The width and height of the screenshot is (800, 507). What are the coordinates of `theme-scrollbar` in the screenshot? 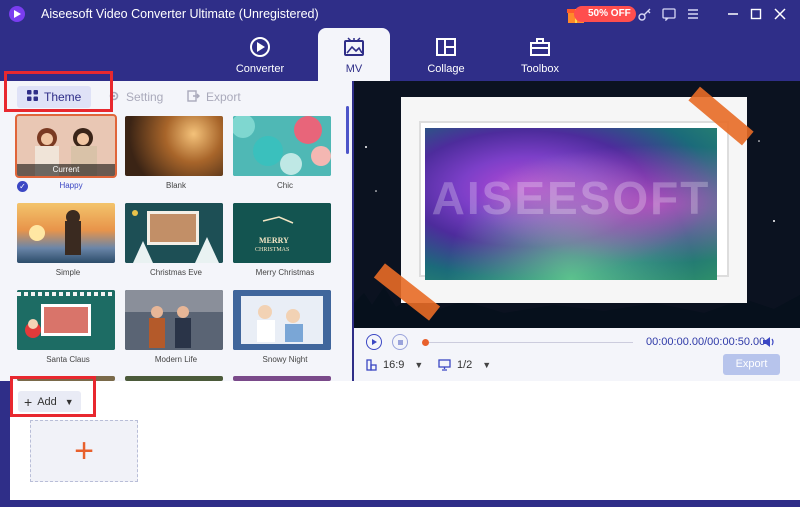 It's located at (347, 130).